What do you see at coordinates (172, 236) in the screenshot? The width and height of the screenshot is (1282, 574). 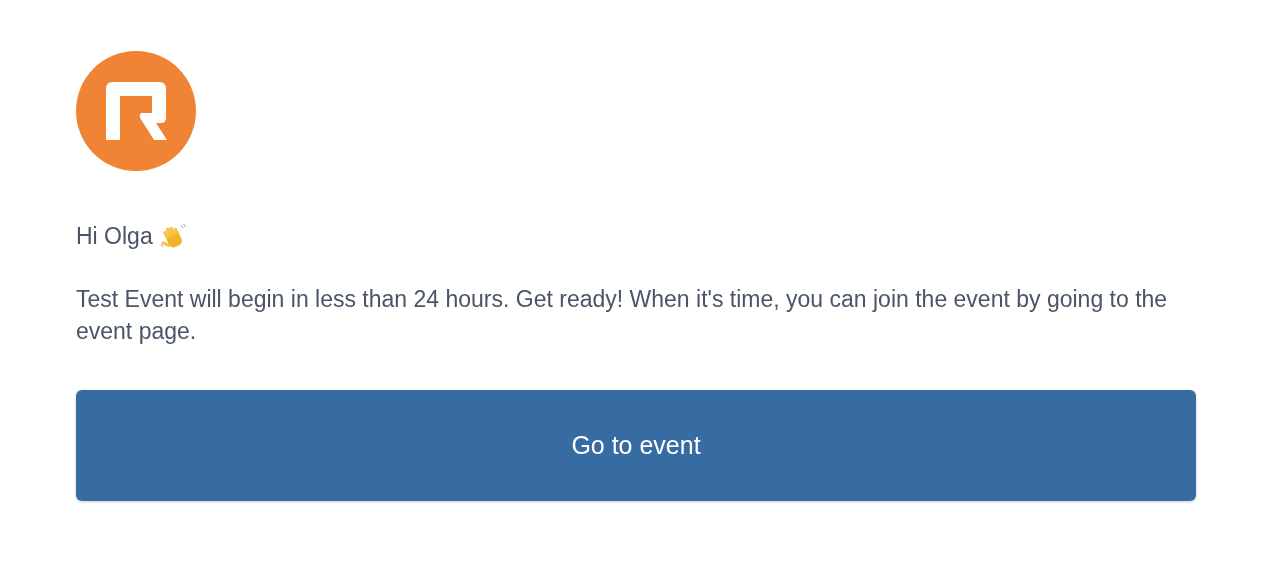 I see `waving-hand-icon` at bounding box center [172, 236].